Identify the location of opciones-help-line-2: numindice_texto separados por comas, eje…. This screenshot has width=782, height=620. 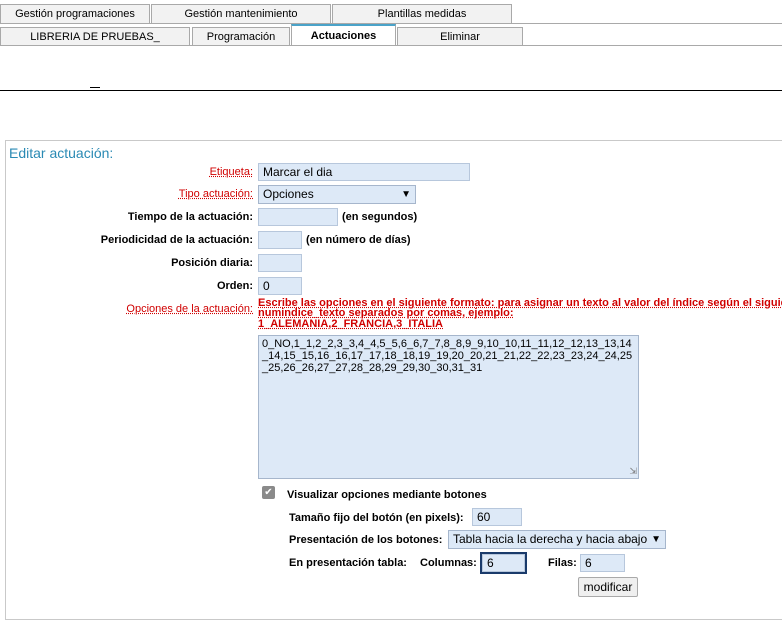
(386, 313).